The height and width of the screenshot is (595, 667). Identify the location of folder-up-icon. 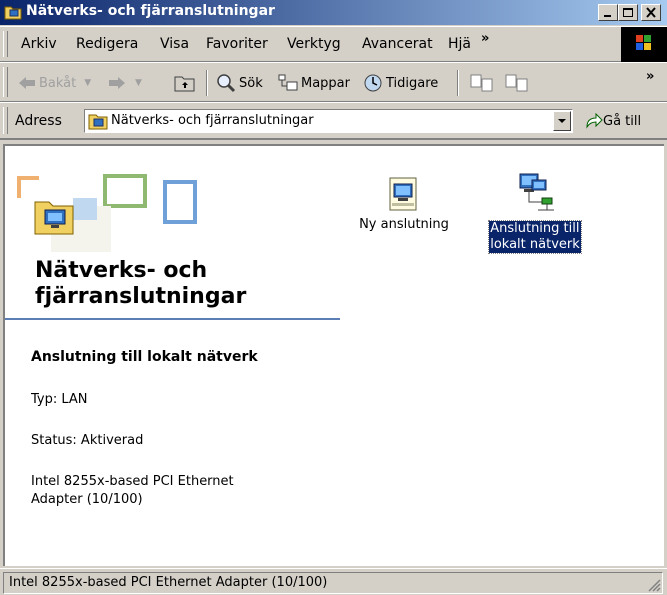
(184, 84).